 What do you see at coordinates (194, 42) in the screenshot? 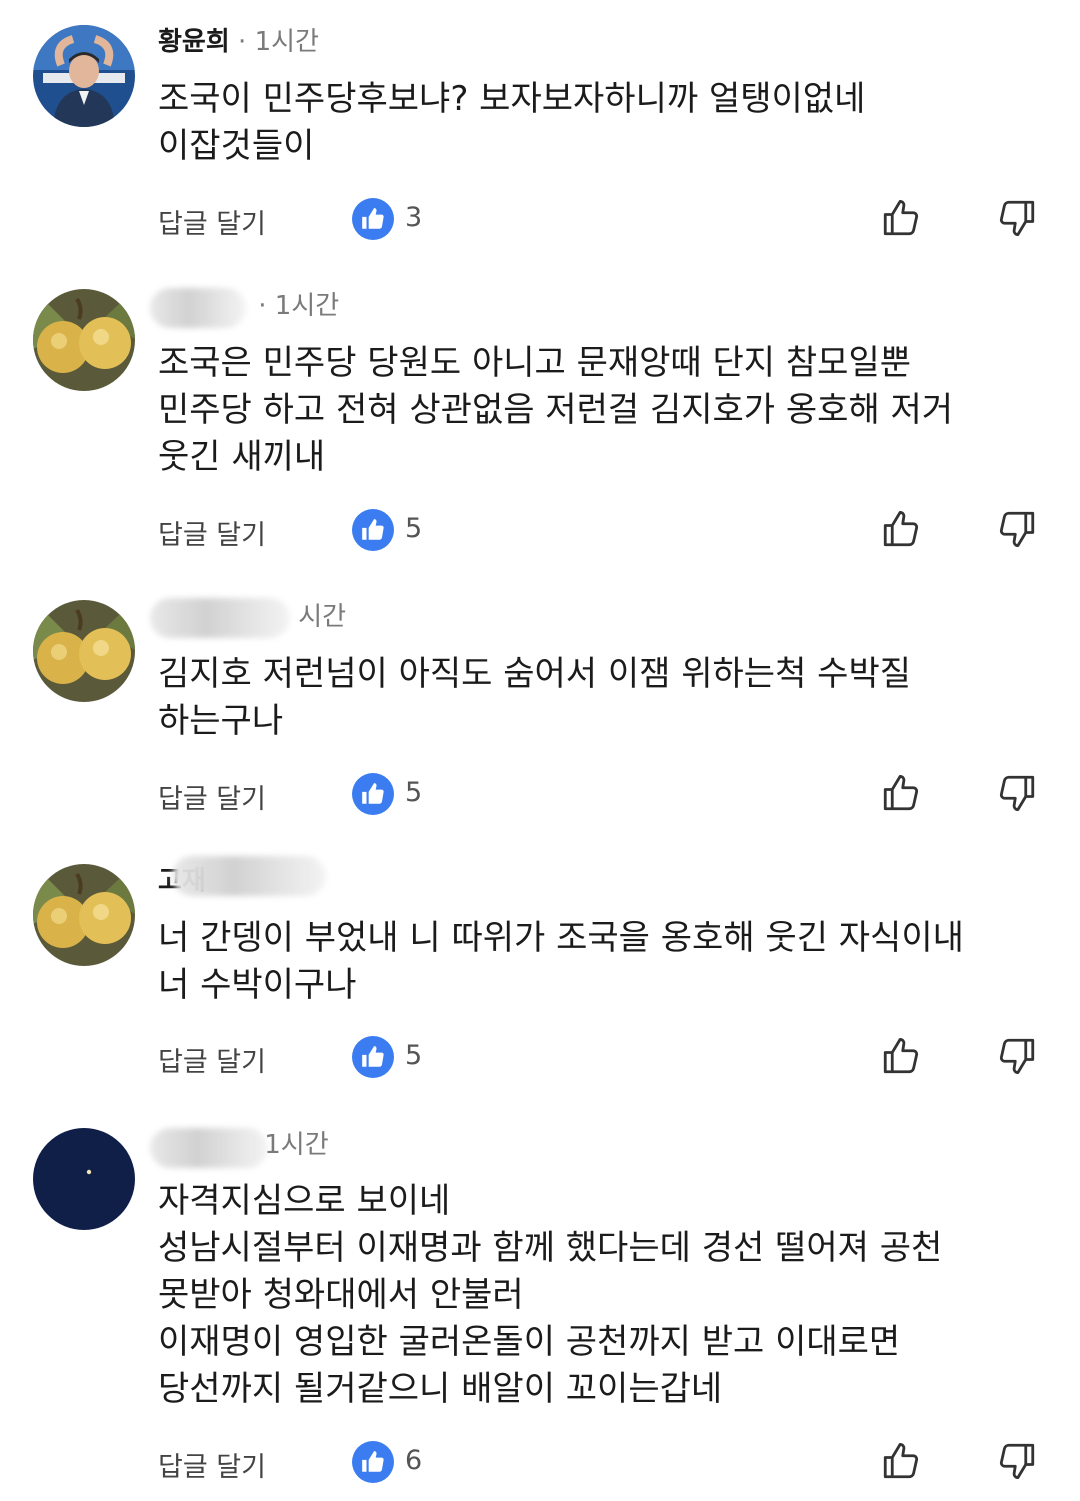
I see `author-name: 황윤희` at bounding box center [194, 42].